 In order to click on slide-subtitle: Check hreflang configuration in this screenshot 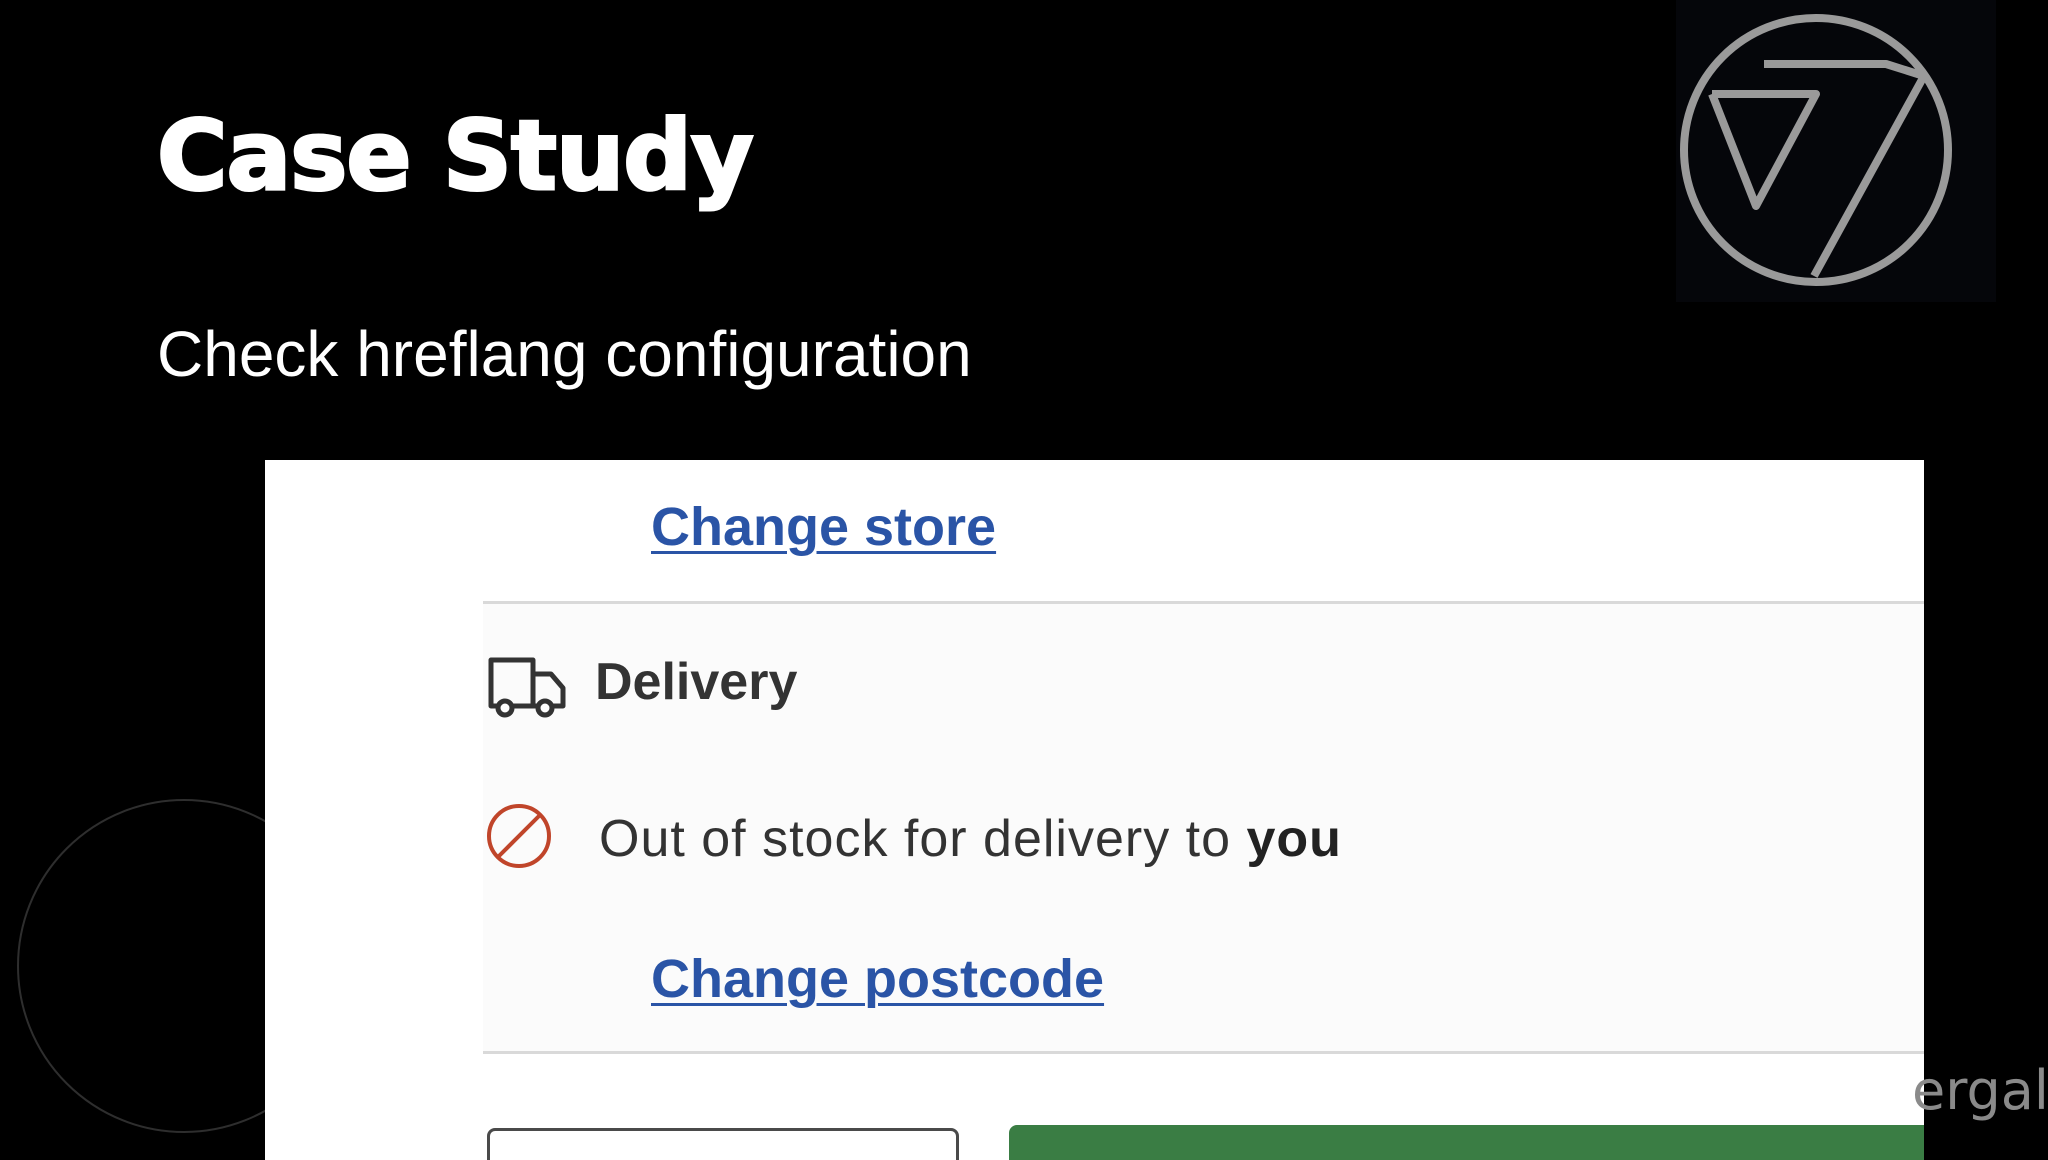, I will do `click(564, 354)`.